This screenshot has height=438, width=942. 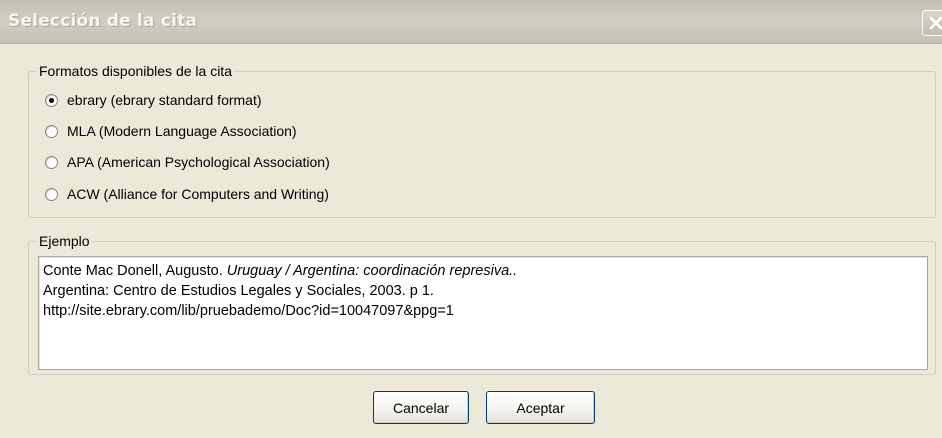 I want to click on radio-selected-dot, so click(x=51, y=100).